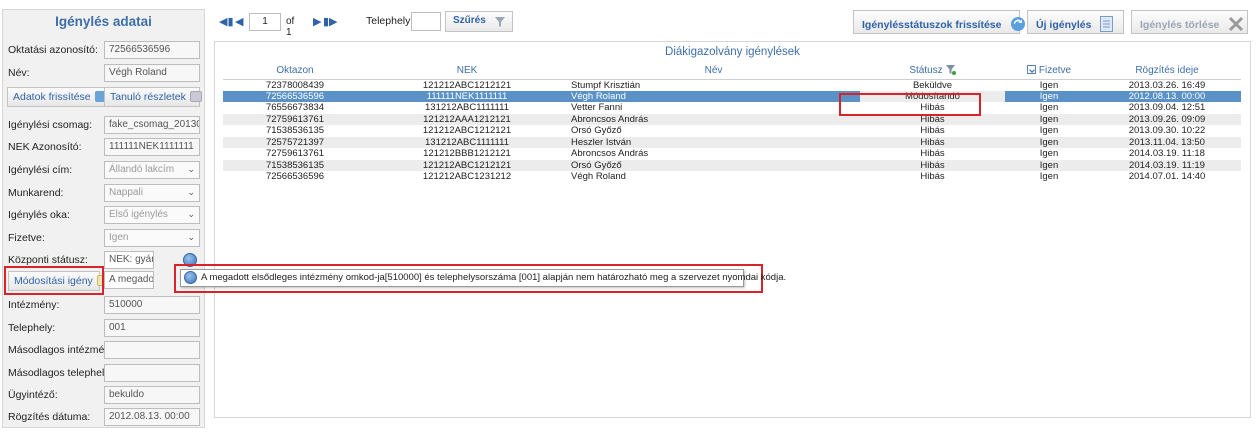 This screenshot has width=1258, height=434. I want to click on cim-label: Igénylési cím:, so click(40, 170).